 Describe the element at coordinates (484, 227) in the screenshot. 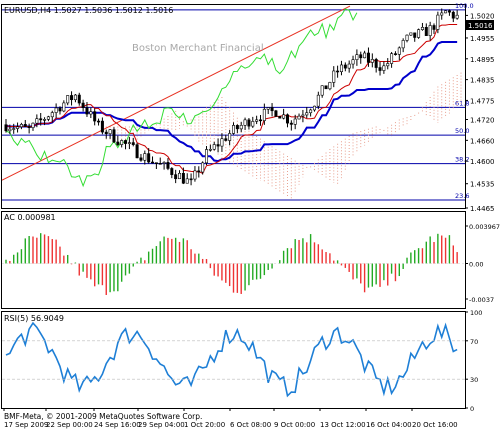

I see `ac-tick-label: 0.003967` at that location.